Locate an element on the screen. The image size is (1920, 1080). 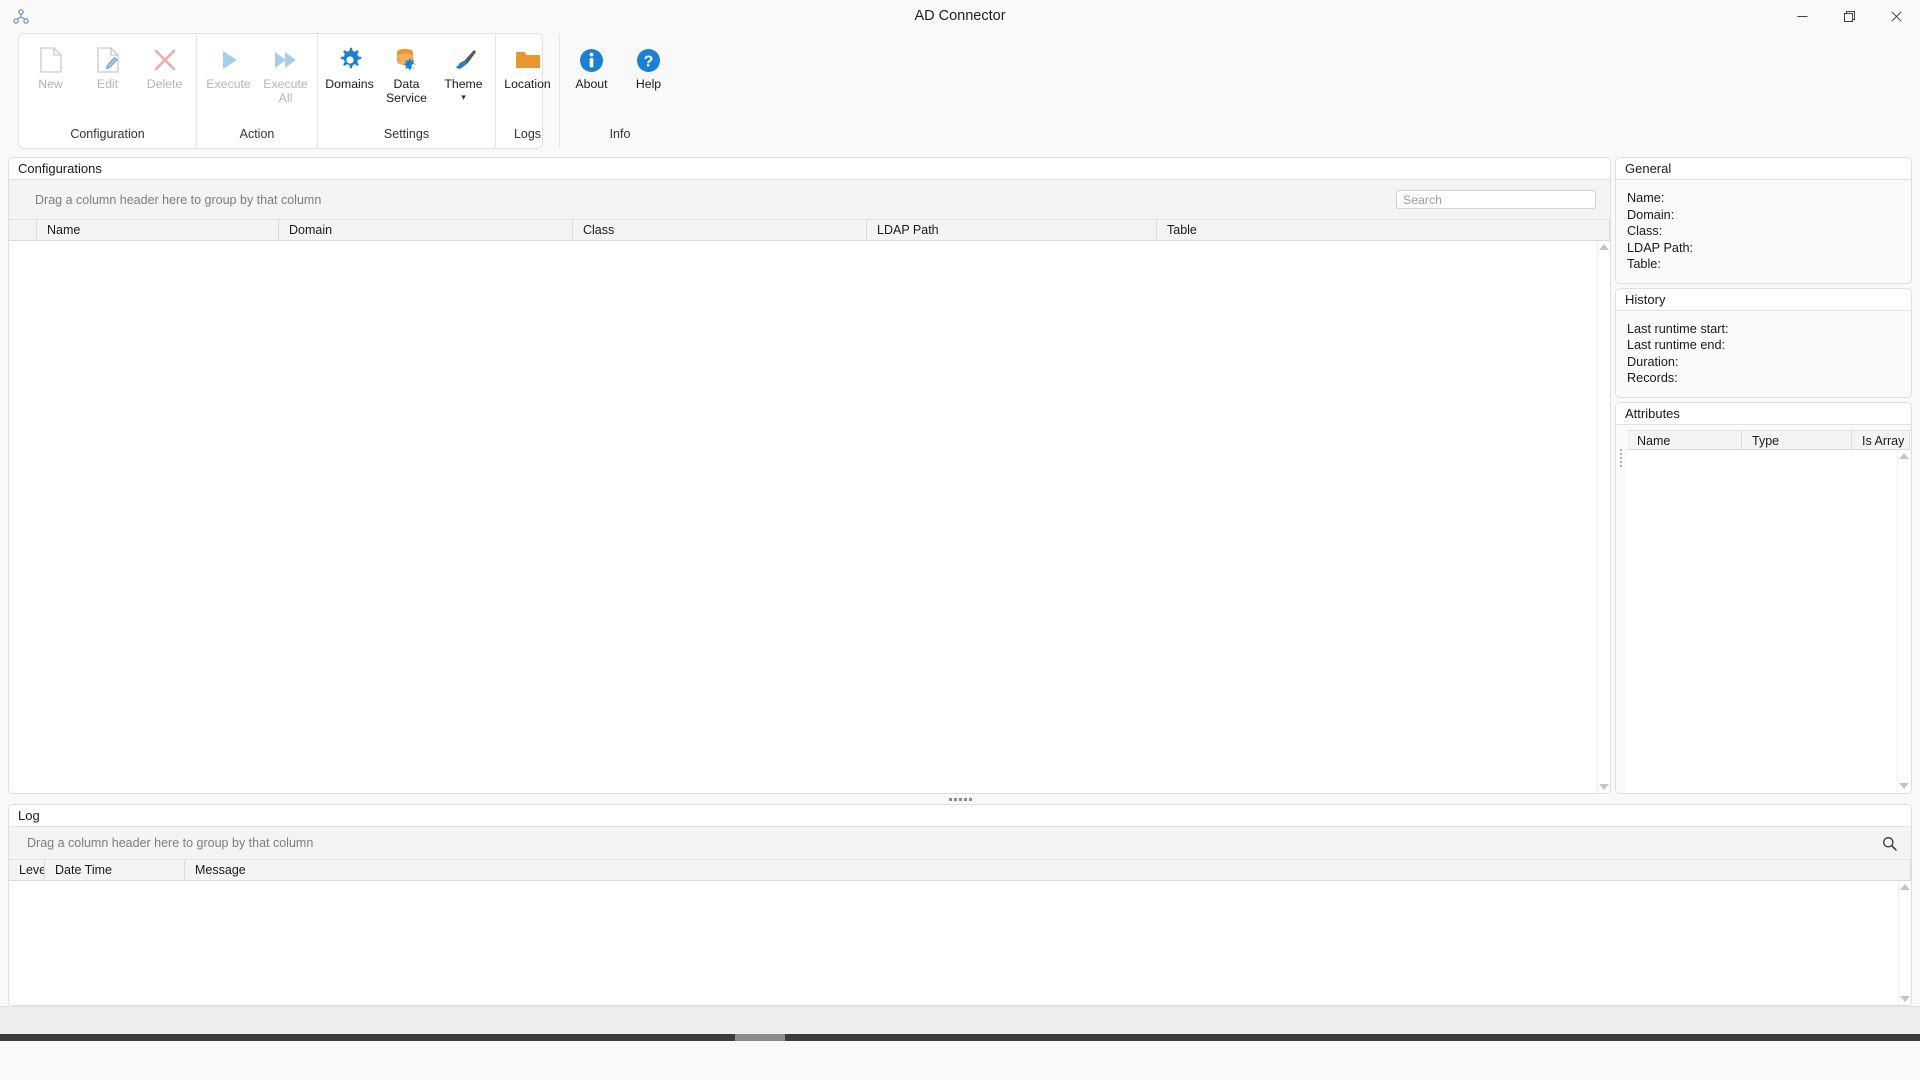
attributes-panel: Attributes Name Type Is Array is located at coordinates (1763, 597).